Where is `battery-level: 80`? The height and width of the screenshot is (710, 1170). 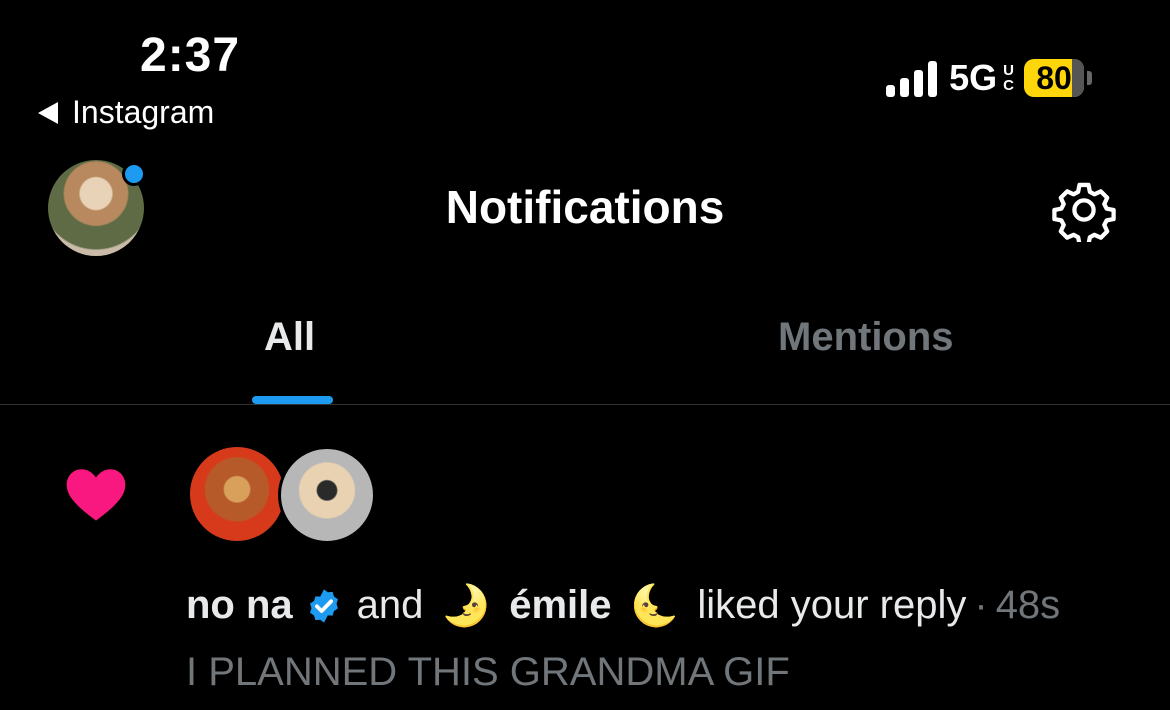 battery-level: 80 is located at coordinates (1054, 77).